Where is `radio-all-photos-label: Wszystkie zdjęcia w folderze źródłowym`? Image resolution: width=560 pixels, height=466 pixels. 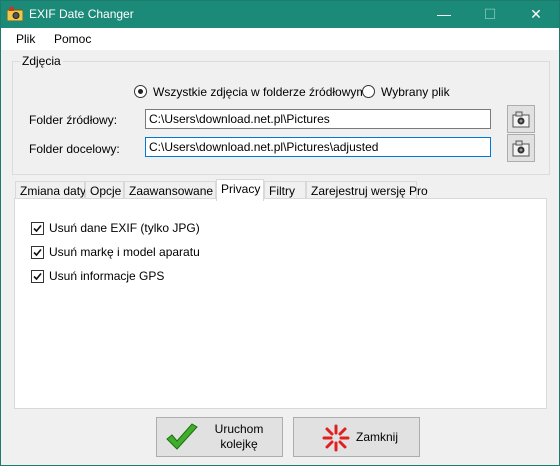 radio-all-photos-label: Wszystkie zdjęcia w folderze źródłowym is located at coordinates (259, 92).